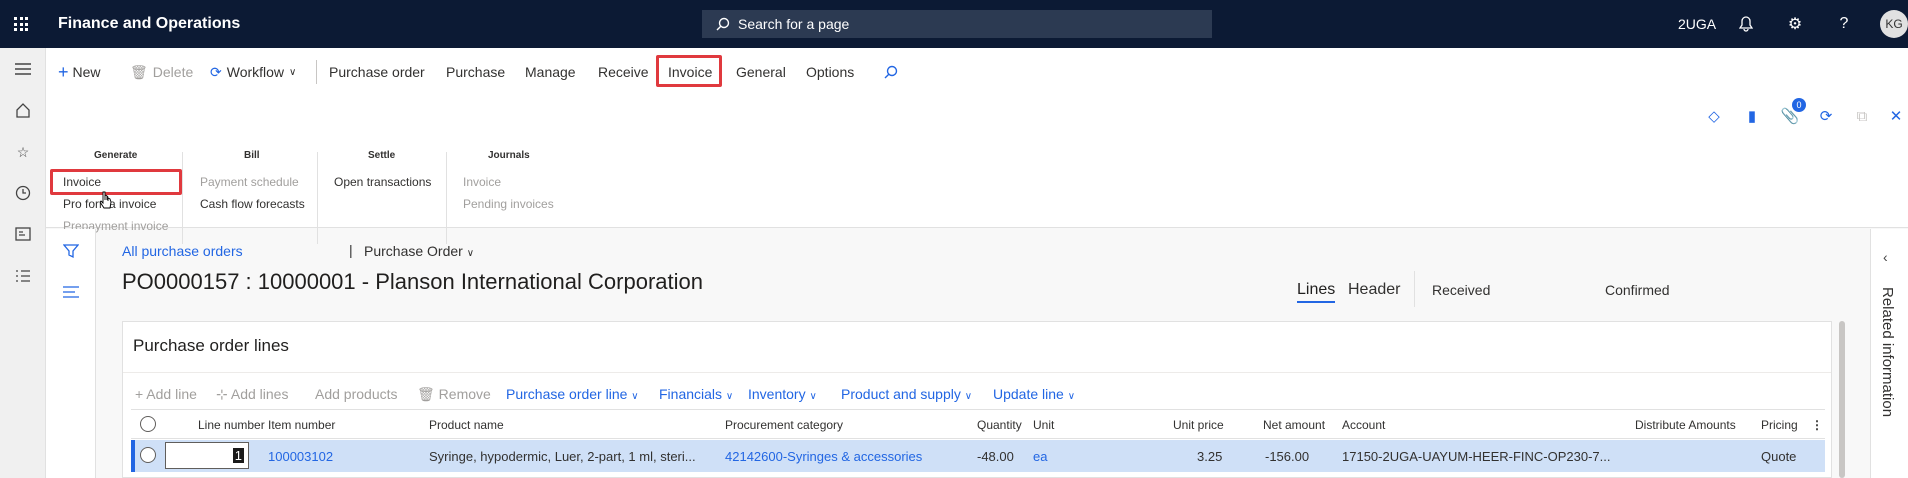  What do you see at coordinates (231, 425) in the screenshot?
I see `col-line-number: Line number` at bounding box center [231, 425].